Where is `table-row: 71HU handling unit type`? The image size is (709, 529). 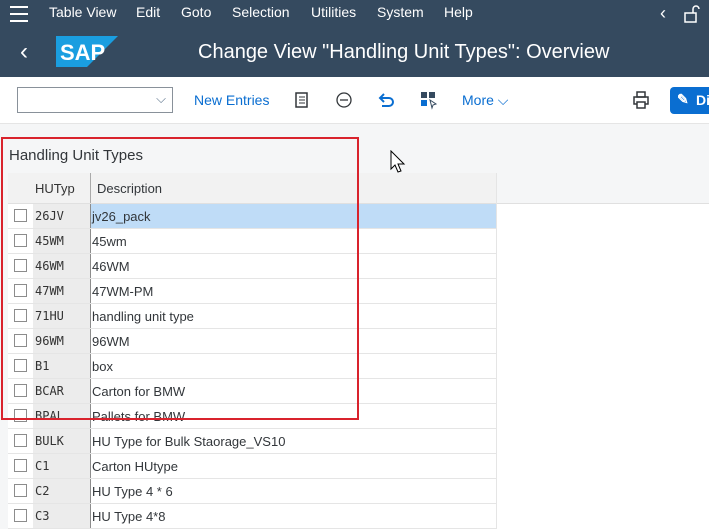
table-row: 71HU handling unit type is located at coordinates (252, 316).